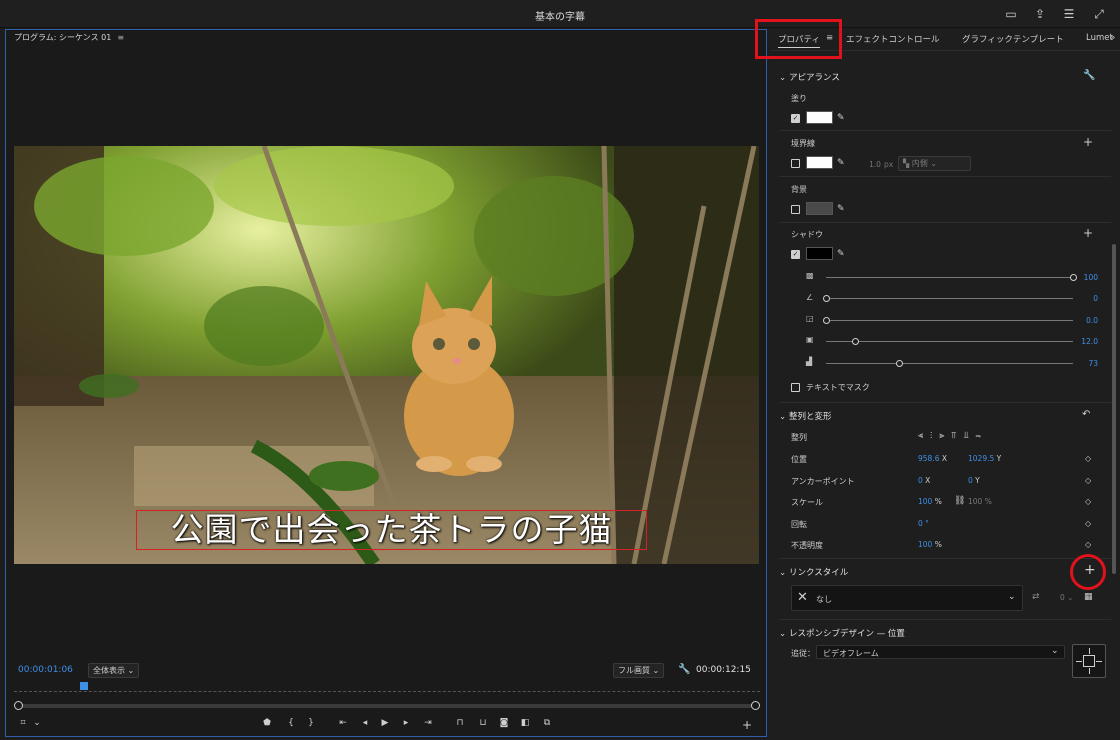 This screenshot has width=1120, height=740. What do you see at coordinates (934, 163) in the screenshot?
I see `stroke-position-dropdown: ▚ 内側 ⌄` at bounding box center [934, 163].